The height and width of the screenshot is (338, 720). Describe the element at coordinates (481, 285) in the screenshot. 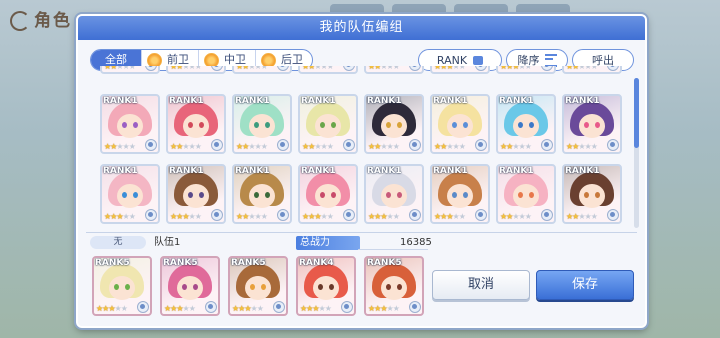

I see `cancel-button: 取消` at that location.